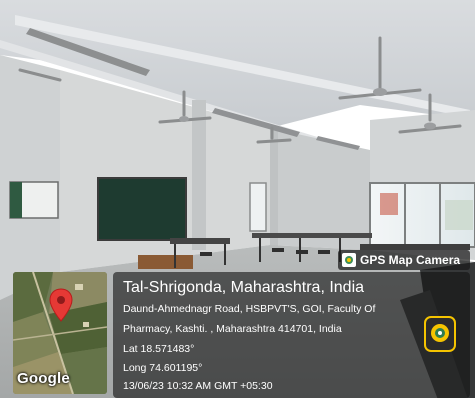 This screenshot has height=405, width=475. Describe the element at coordinates (163, 368) in the screenshot. I see `longitude-text: Long 74.601195°` at that location.